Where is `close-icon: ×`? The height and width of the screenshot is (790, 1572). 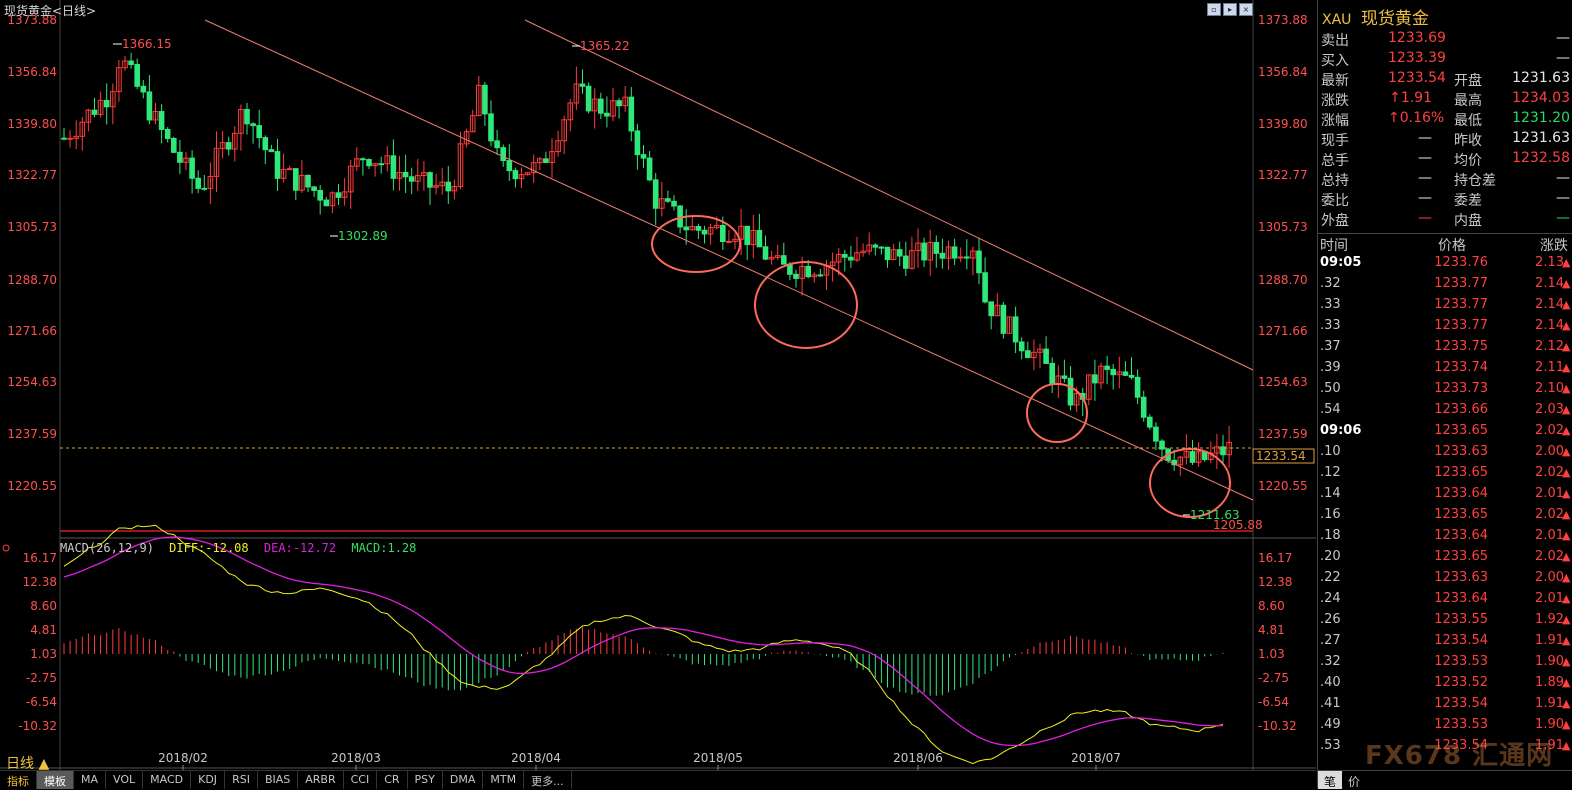 close-icon: × is located at coordinates (1246, 9).